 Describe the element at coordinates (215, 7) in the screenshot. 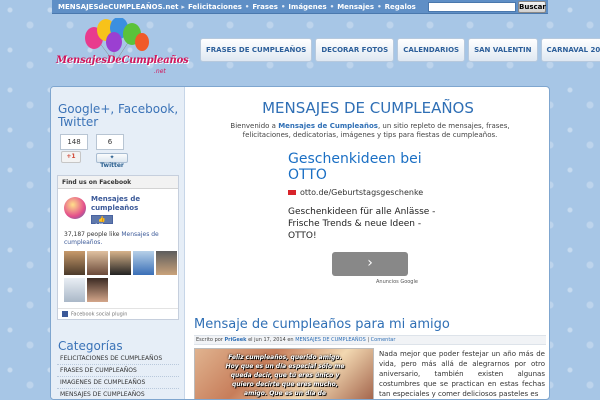

I see `topbar-link-felicitaciones: Felicitaciones` at that location.